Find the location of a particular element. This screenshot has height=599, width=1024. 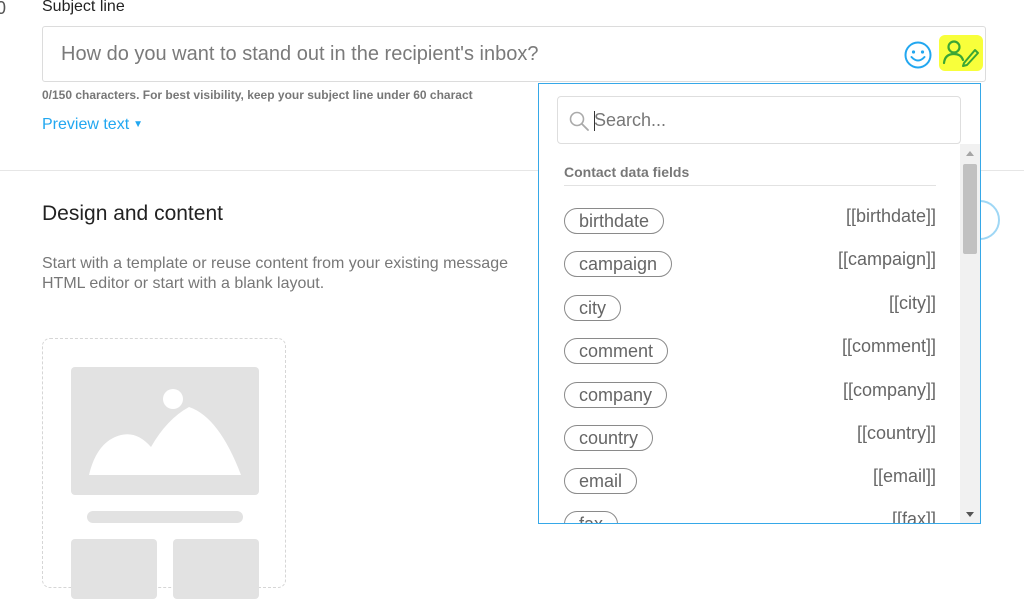

field-row-company: company [[company]] is located at coordinates (749, 396).